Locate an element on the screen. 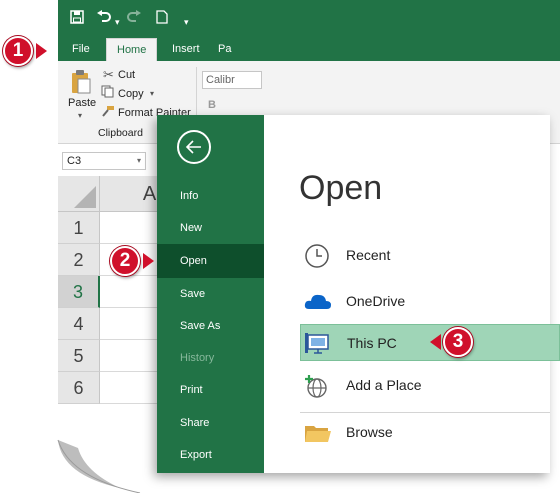 This screenshot has width=560, height=493. globe-plus-icon is located at coordinates (317, 386).